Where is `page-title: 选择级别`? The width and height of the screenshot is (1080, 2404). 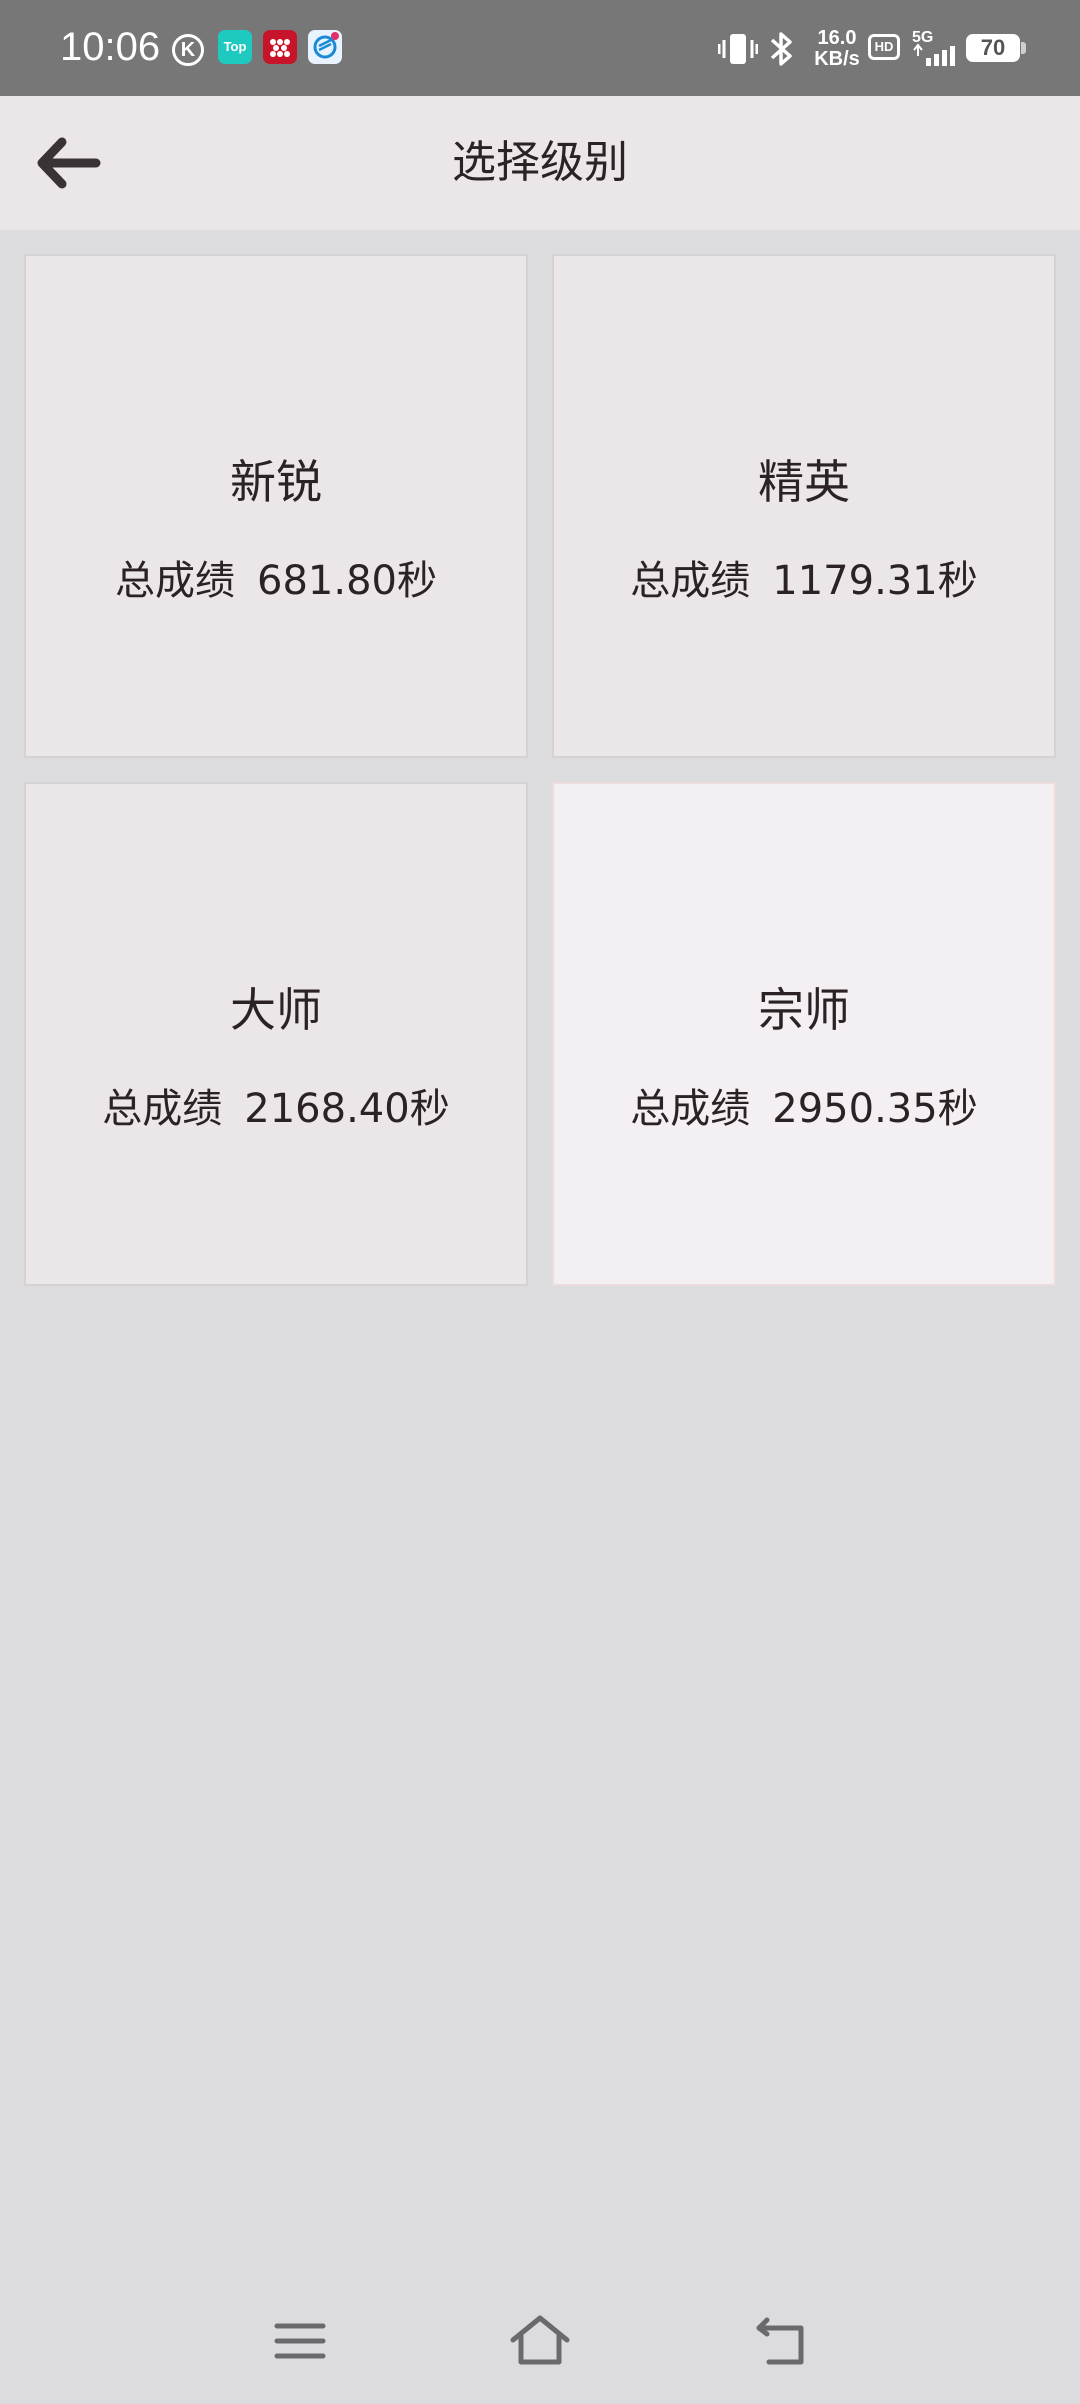
page-title: 选择级别 is located at coordinates (540, 162).